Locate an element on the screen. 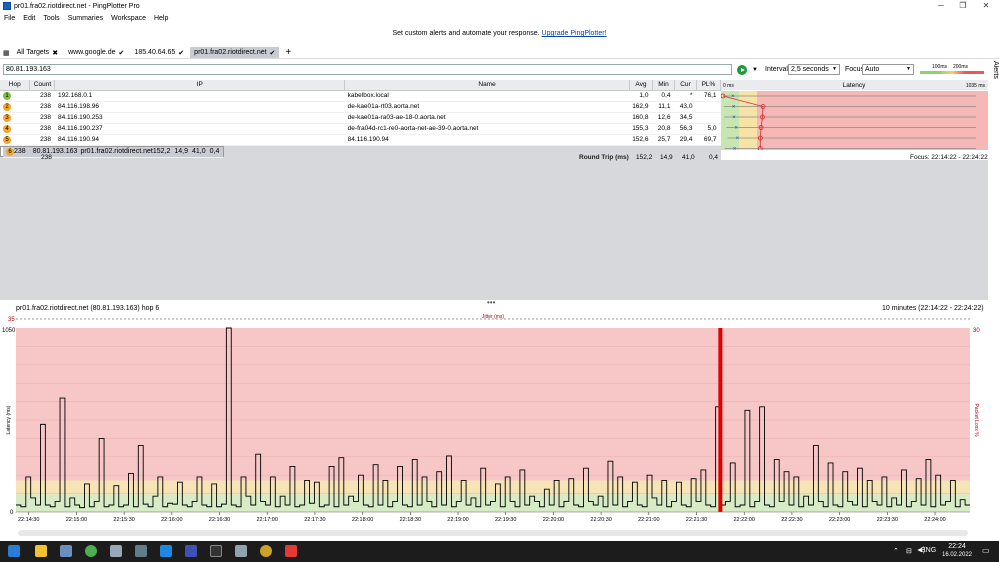  close-icon: ✖ is located at coordinates (55, 53).